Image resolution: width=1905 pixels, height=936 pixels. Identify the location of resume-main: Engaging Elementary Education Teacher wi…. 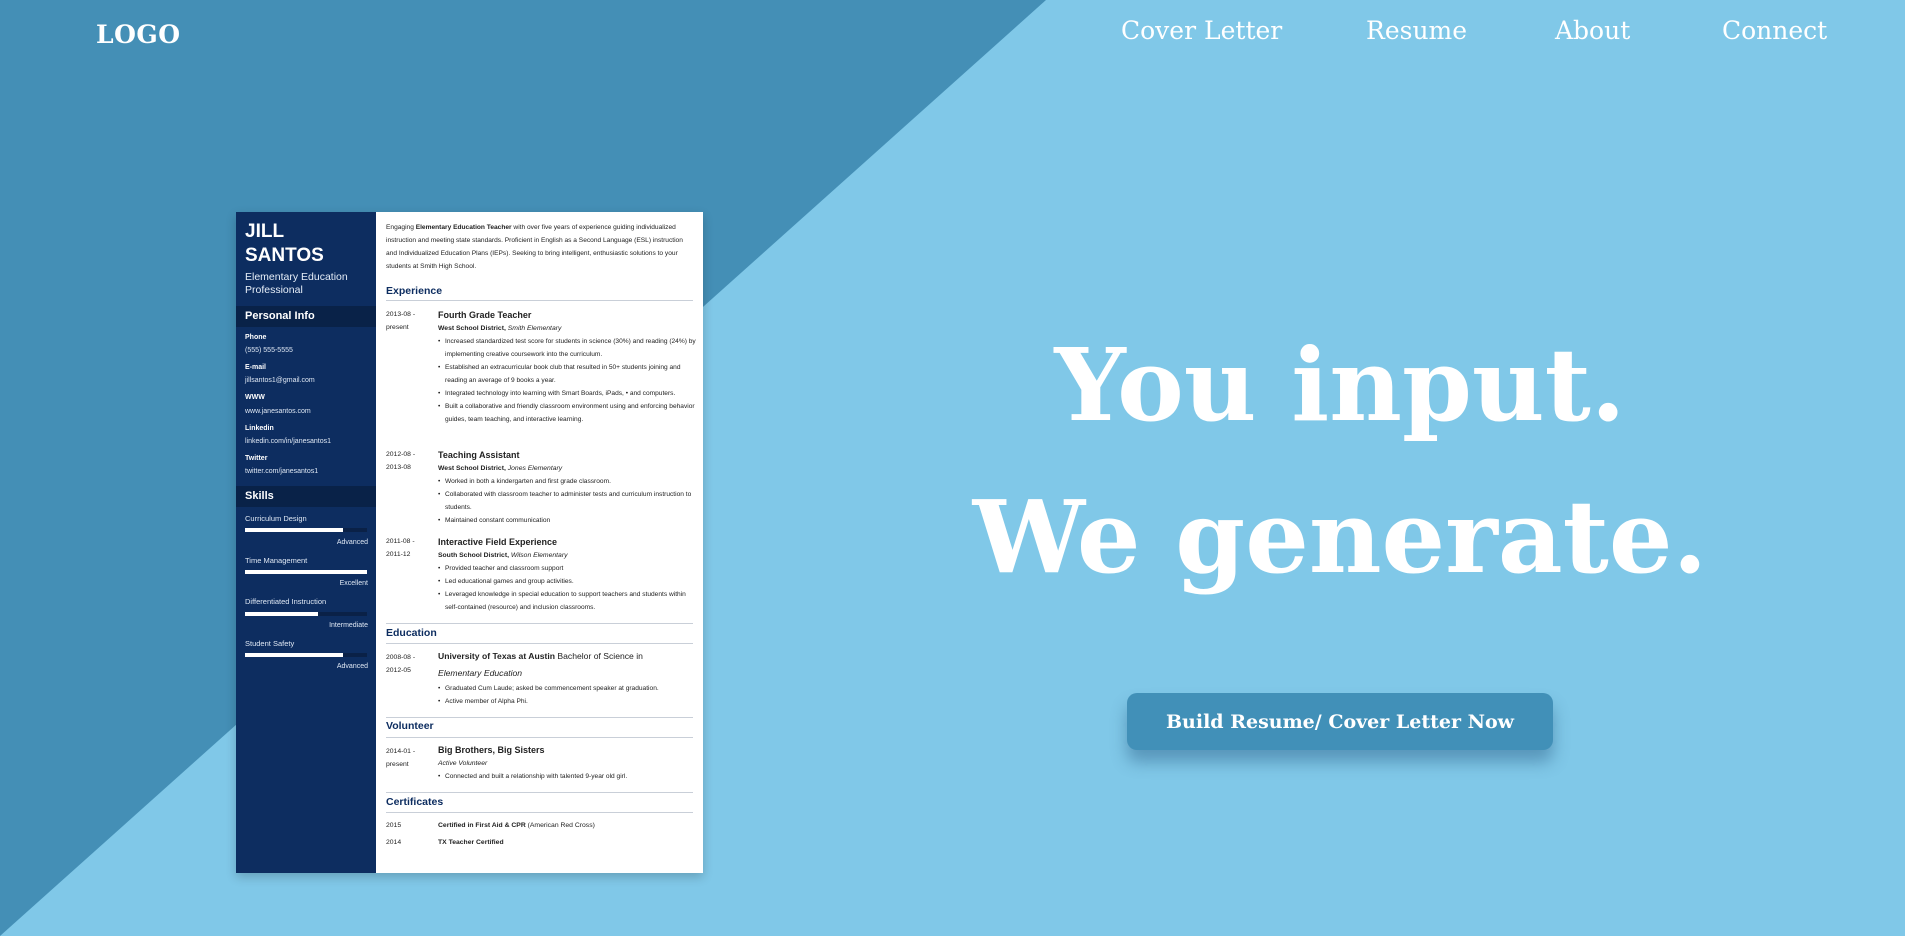
(539, 542).